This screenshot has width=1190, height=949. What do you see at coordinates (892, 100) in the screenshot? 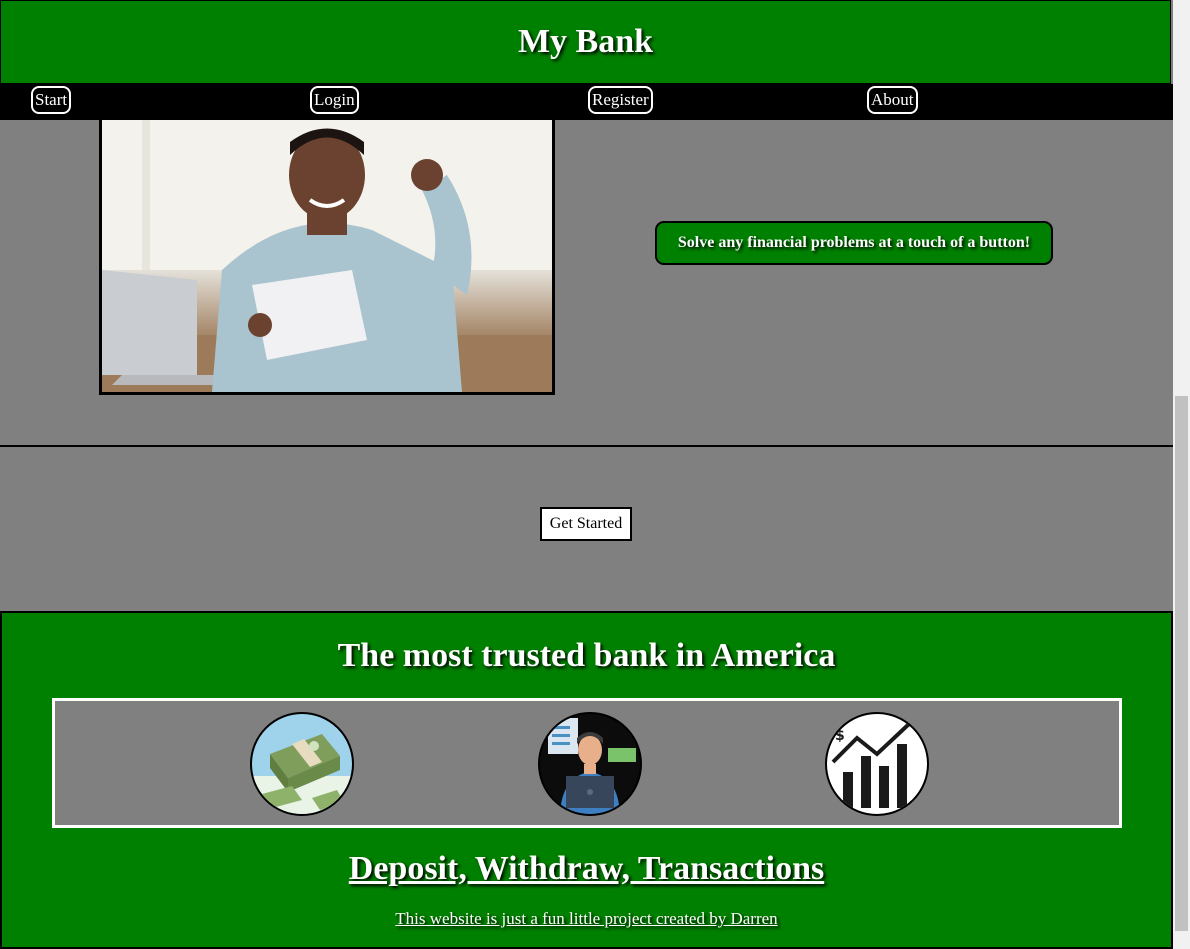
I see `nav-about-button: About` at bounding box center [892, 100].